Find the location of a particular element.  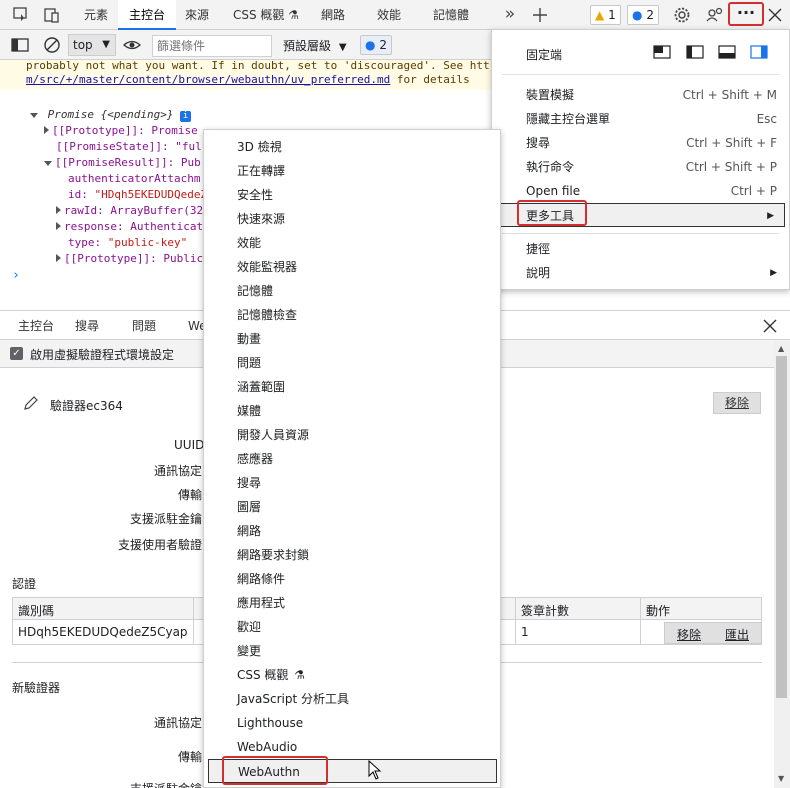

close-devtools-icon is located at coordinates (775, 15).